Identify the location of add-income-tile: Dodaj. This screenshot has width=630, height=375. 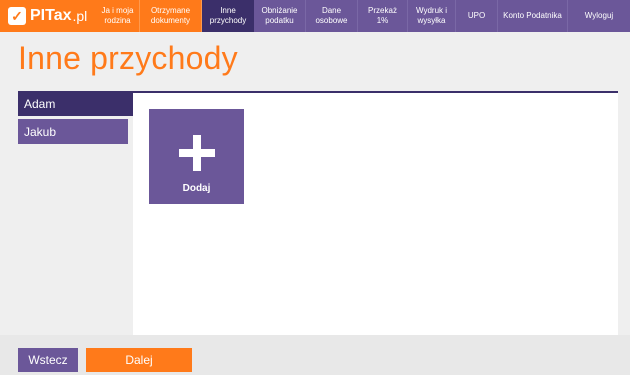
(196, 156).